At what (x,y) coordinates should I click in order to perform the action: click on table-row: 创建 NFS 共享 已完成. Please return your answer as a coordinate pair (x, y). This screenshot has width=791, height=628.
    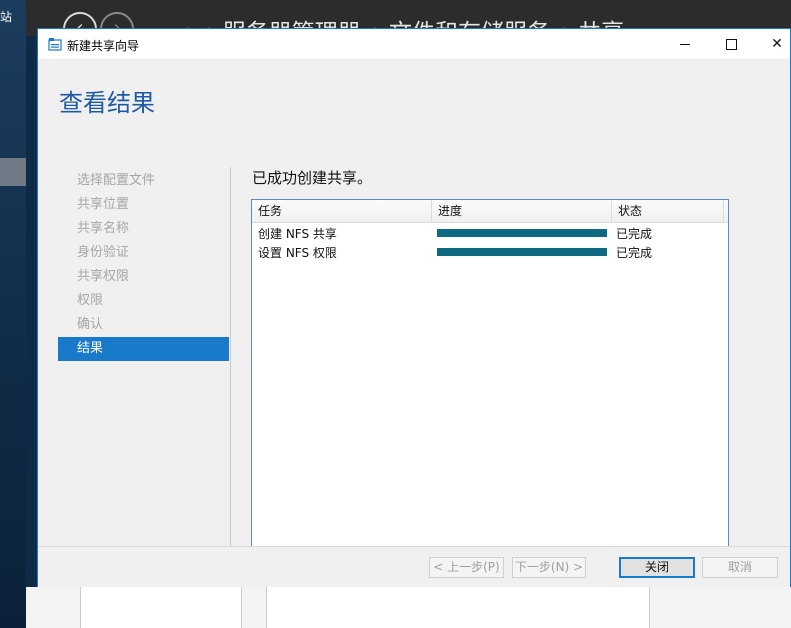
    Looking at the image, I should click on (490, 232).